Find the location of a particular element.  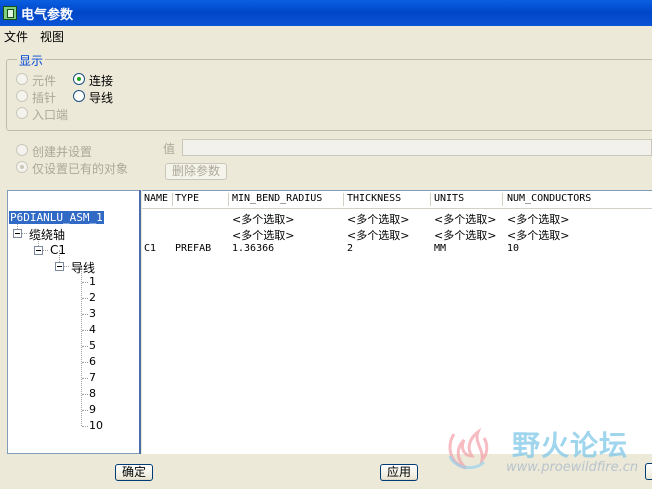

tree-node-wires: 导线 is located at coordinates (83, 267).